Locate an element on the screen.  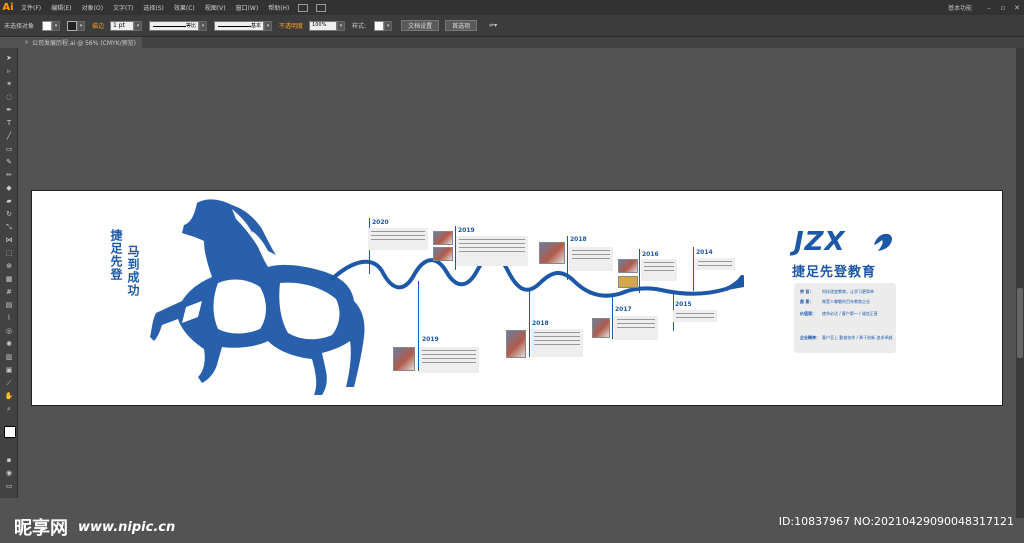
scroll-thumb is located at coordinates (1020, 323).